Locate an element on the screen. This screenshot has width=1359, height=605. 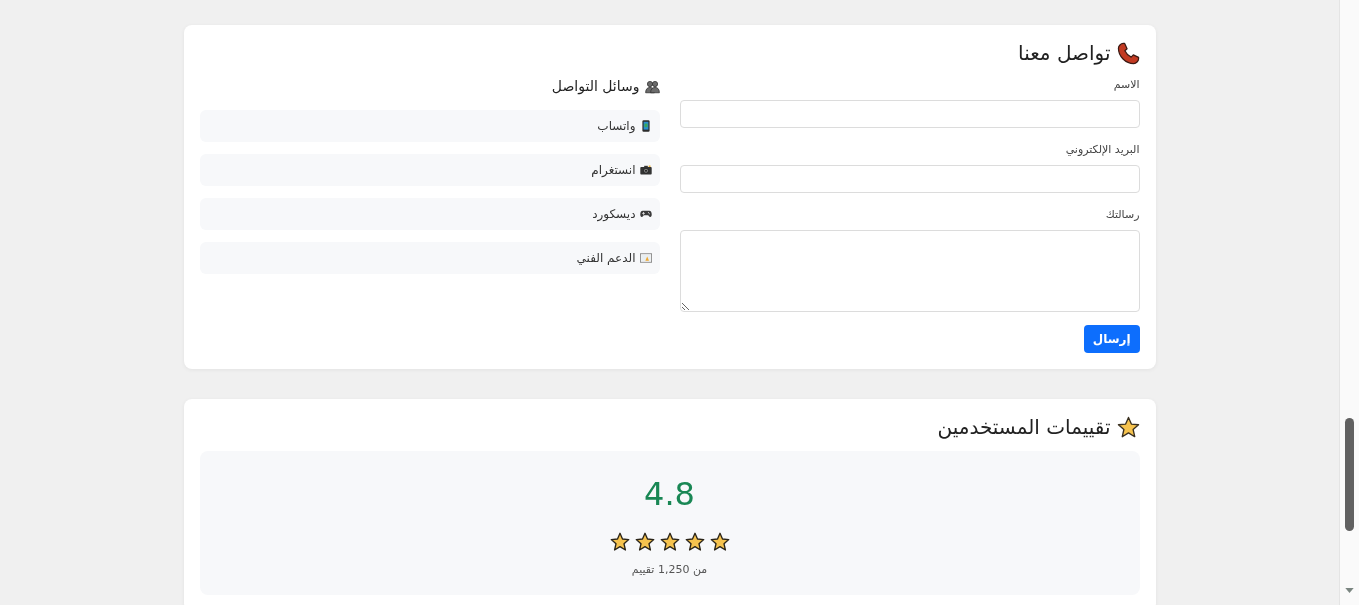
camera-icon is located at coordinates (645, 170).